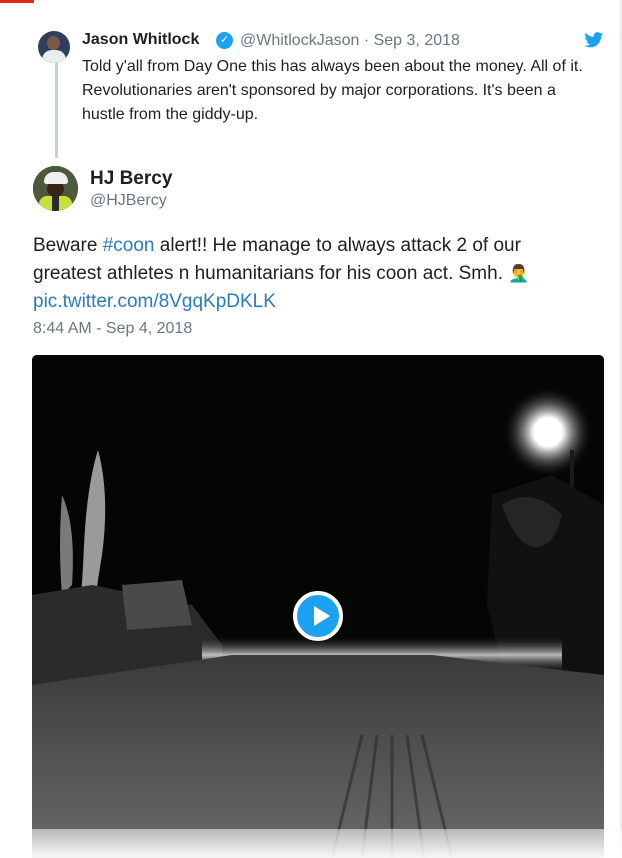 This screenshot has width=622, height=858. What do you see at coordinates (322, 616) in the screenshot?
I see `play-triangle` at bounding box center [322, 616].